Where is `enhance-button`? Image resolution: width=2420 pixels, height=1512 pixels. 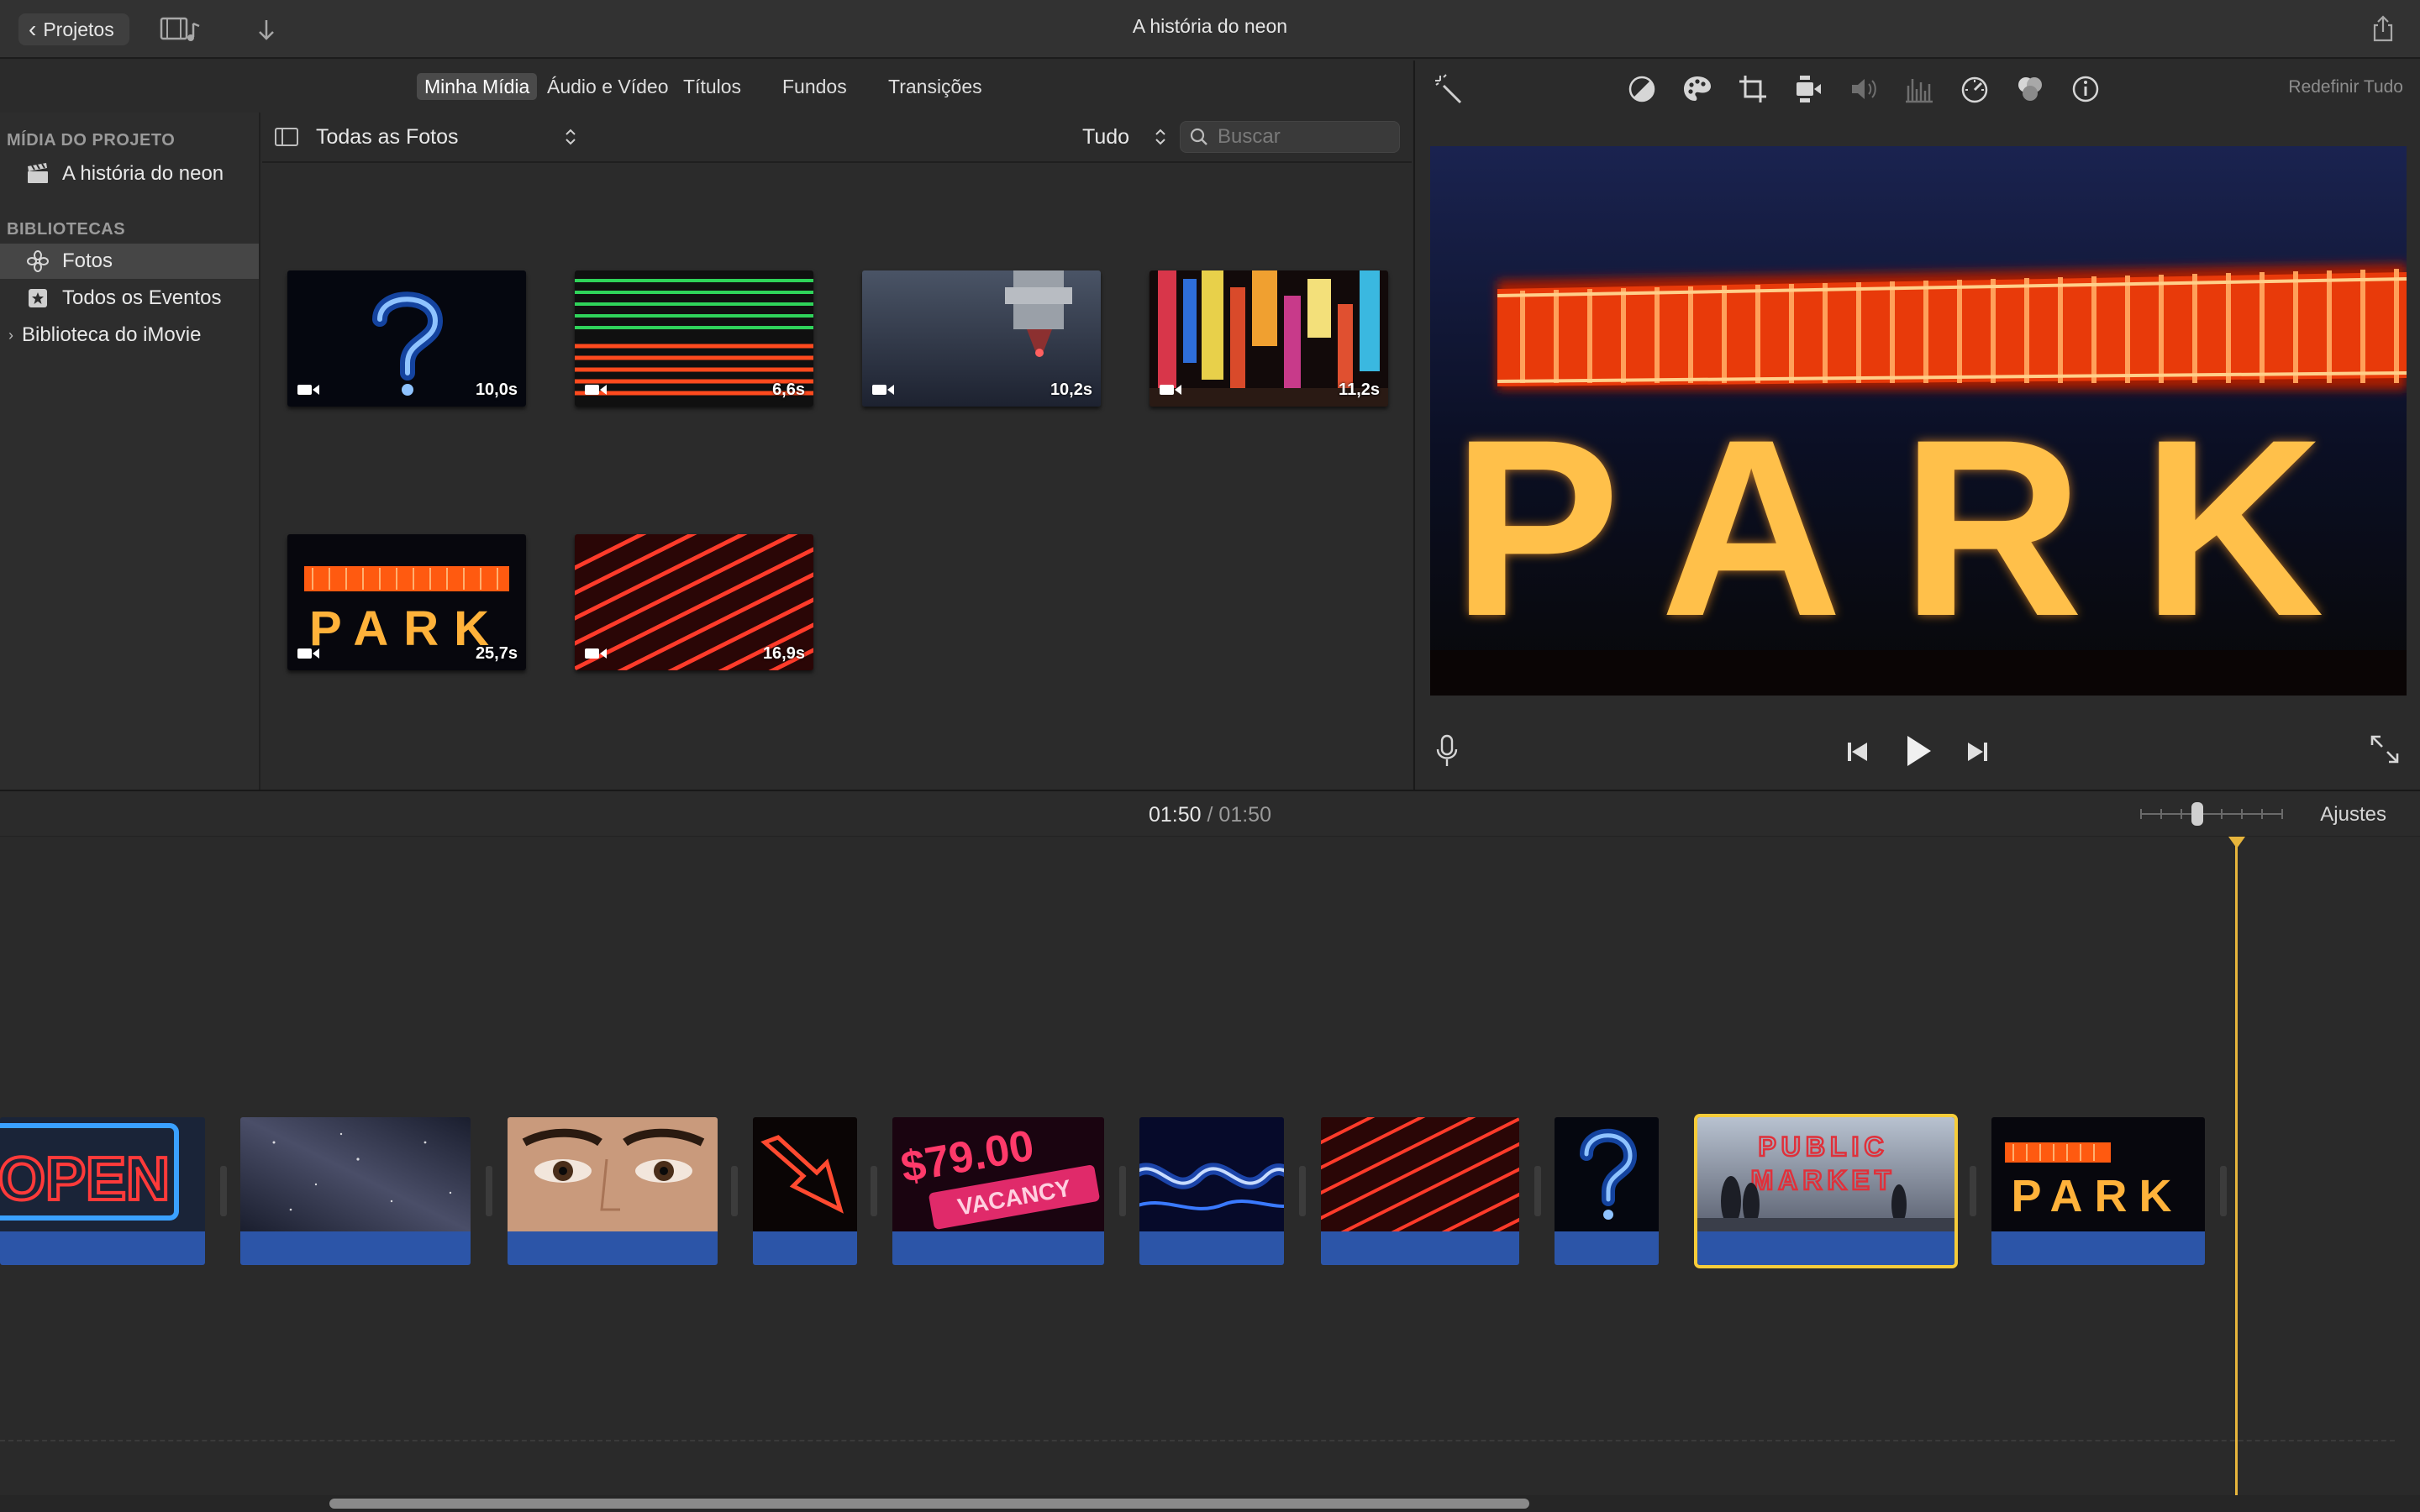 enhance-button is located at coordinates (1449, 89).